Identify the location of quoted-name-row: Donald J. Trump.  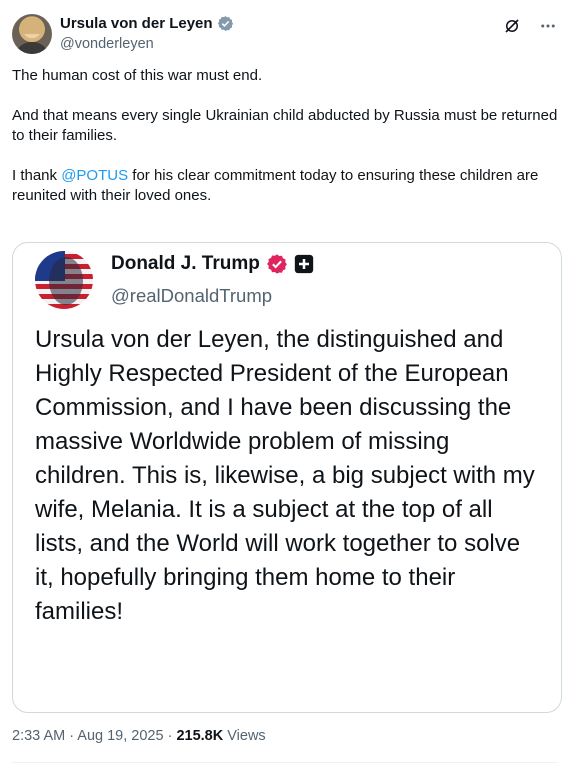
(212, 264).